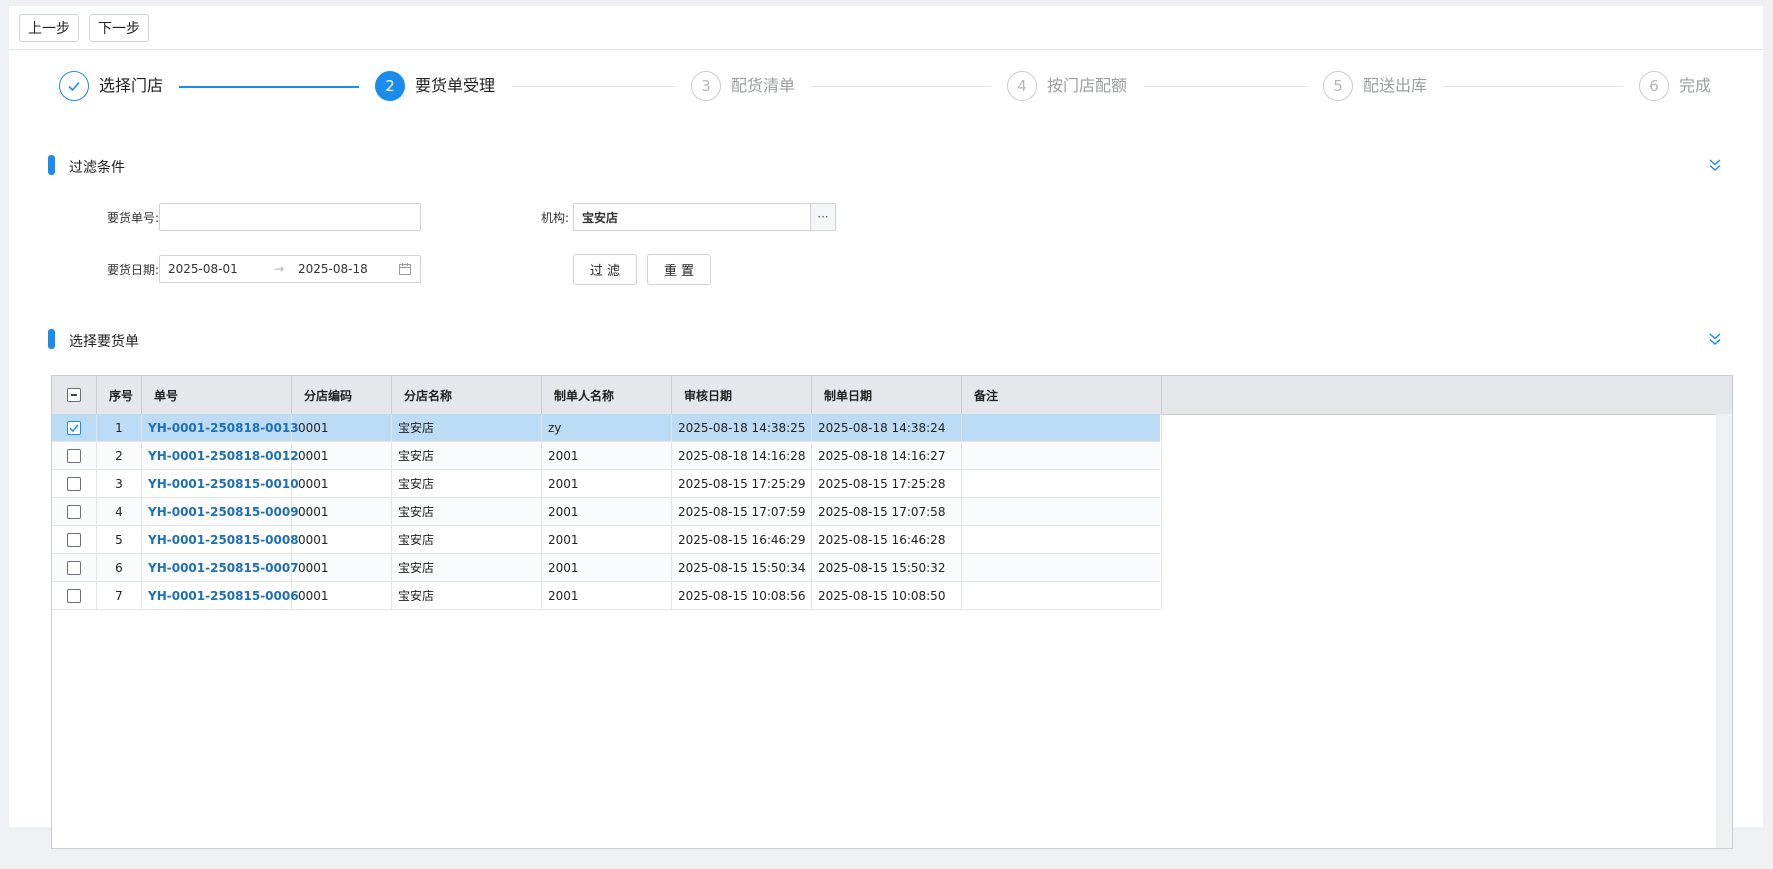 Image resolution: width=1773 pixels, height=869 pixels. I want to click on date-range-picker: 2025-08-01 → 2025-08-18, so click(290, 269).